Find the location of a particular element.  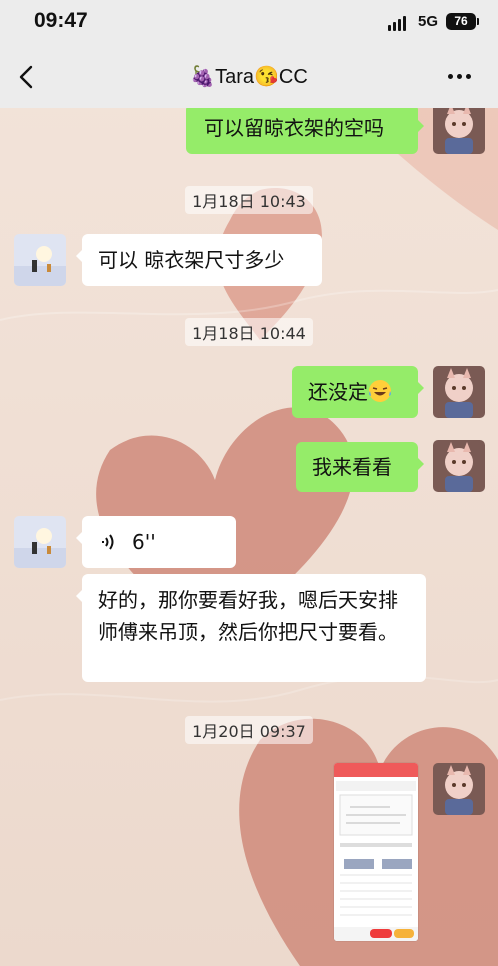

outgoing-message: 我来看看 is located at coordinates (360, 467).